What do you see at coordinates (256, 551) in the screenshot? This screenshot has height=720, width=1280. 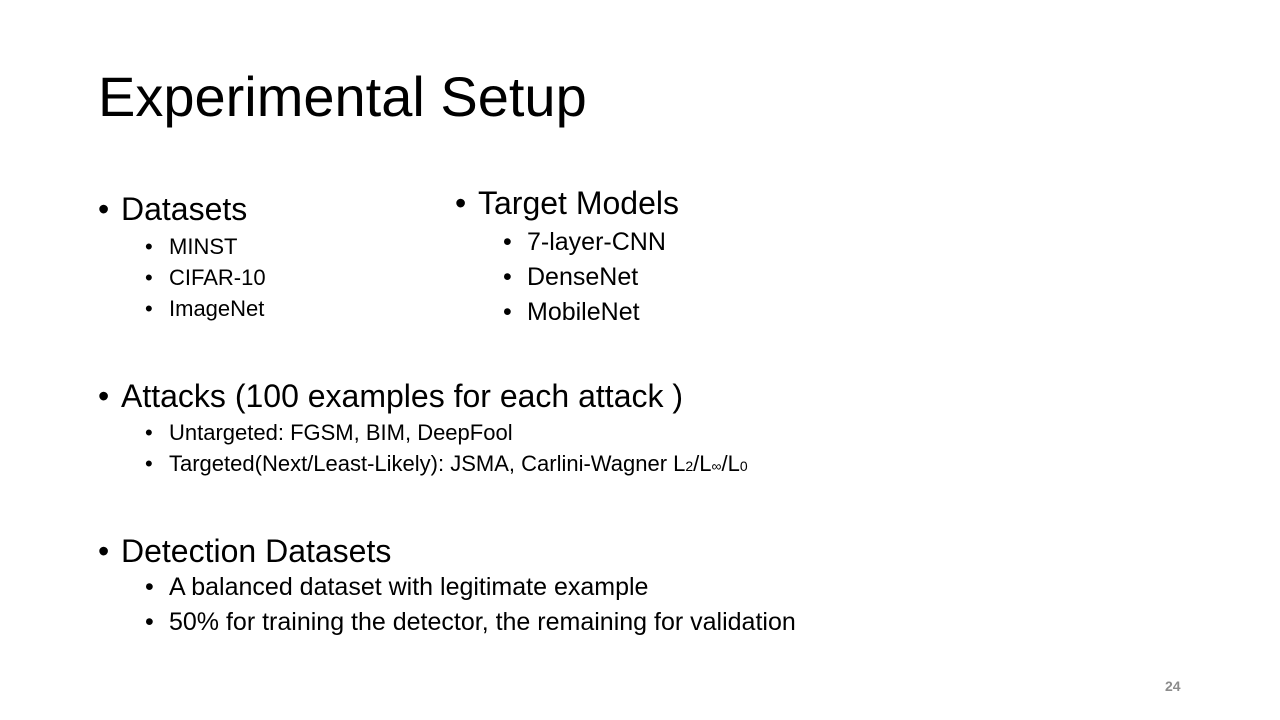 I see `detection-heading-text: Detection Datasets` at bounding box center [256, 551].